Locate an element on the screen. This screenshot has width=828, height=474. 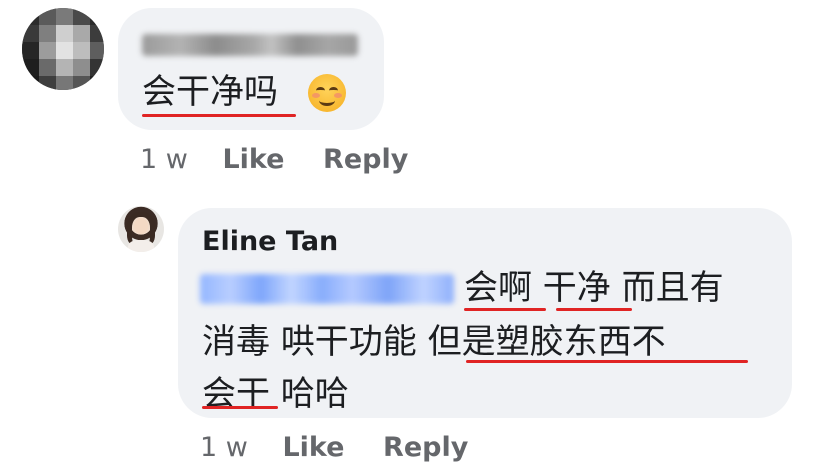
comment-text: 会干净吗 is located at coordinates (210, 92).